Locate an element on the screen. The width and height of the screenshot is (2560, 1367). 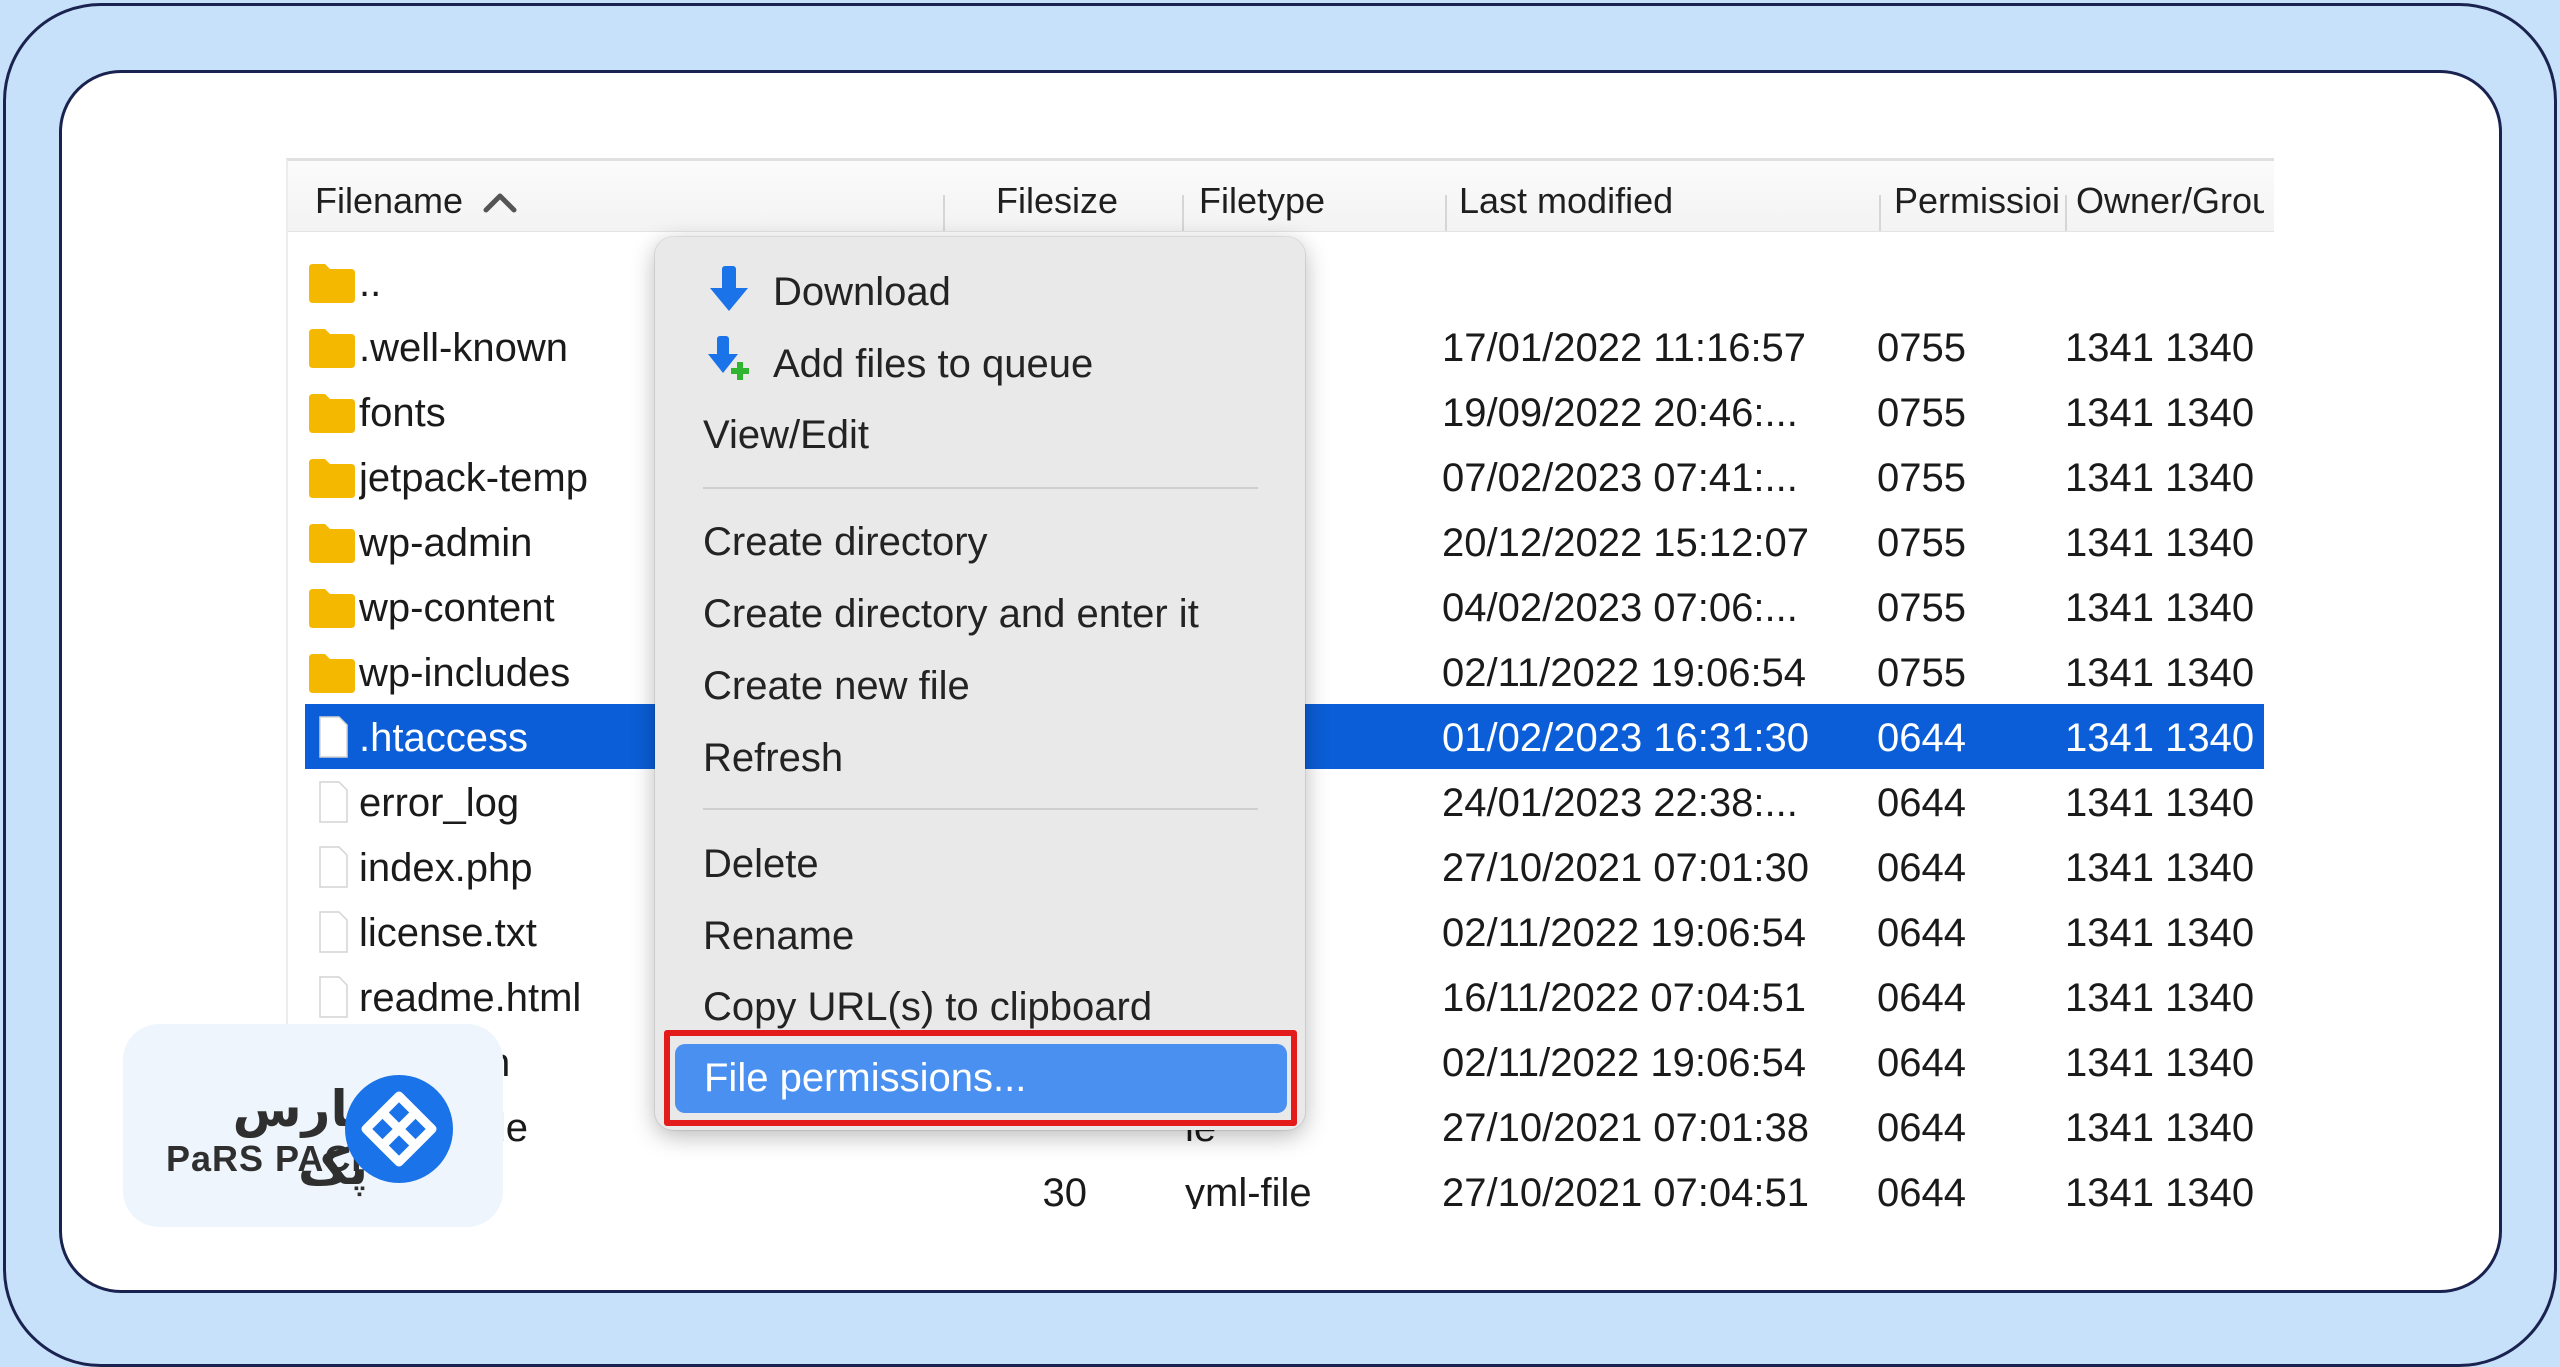
file-modified: 01/02/2023 16:31:30 is located at coordinates (1626, 738).